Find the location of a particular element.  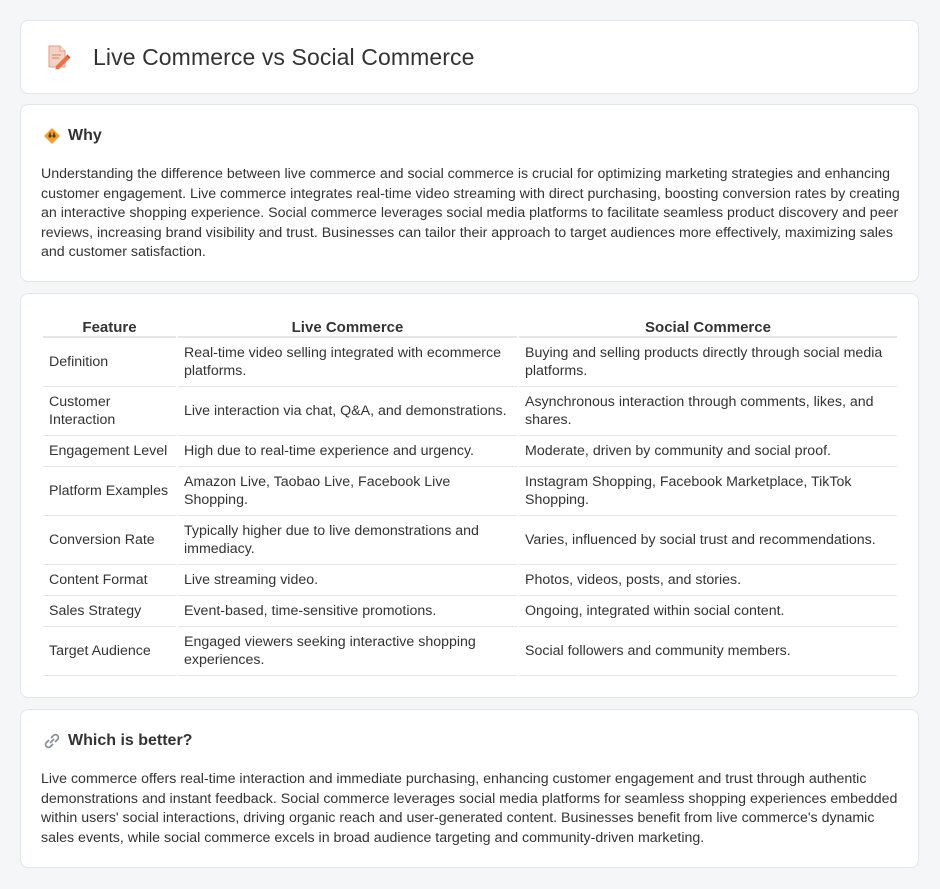

page-title: Live Commerce vs Social Commerce is located at coordinates (284, 56).